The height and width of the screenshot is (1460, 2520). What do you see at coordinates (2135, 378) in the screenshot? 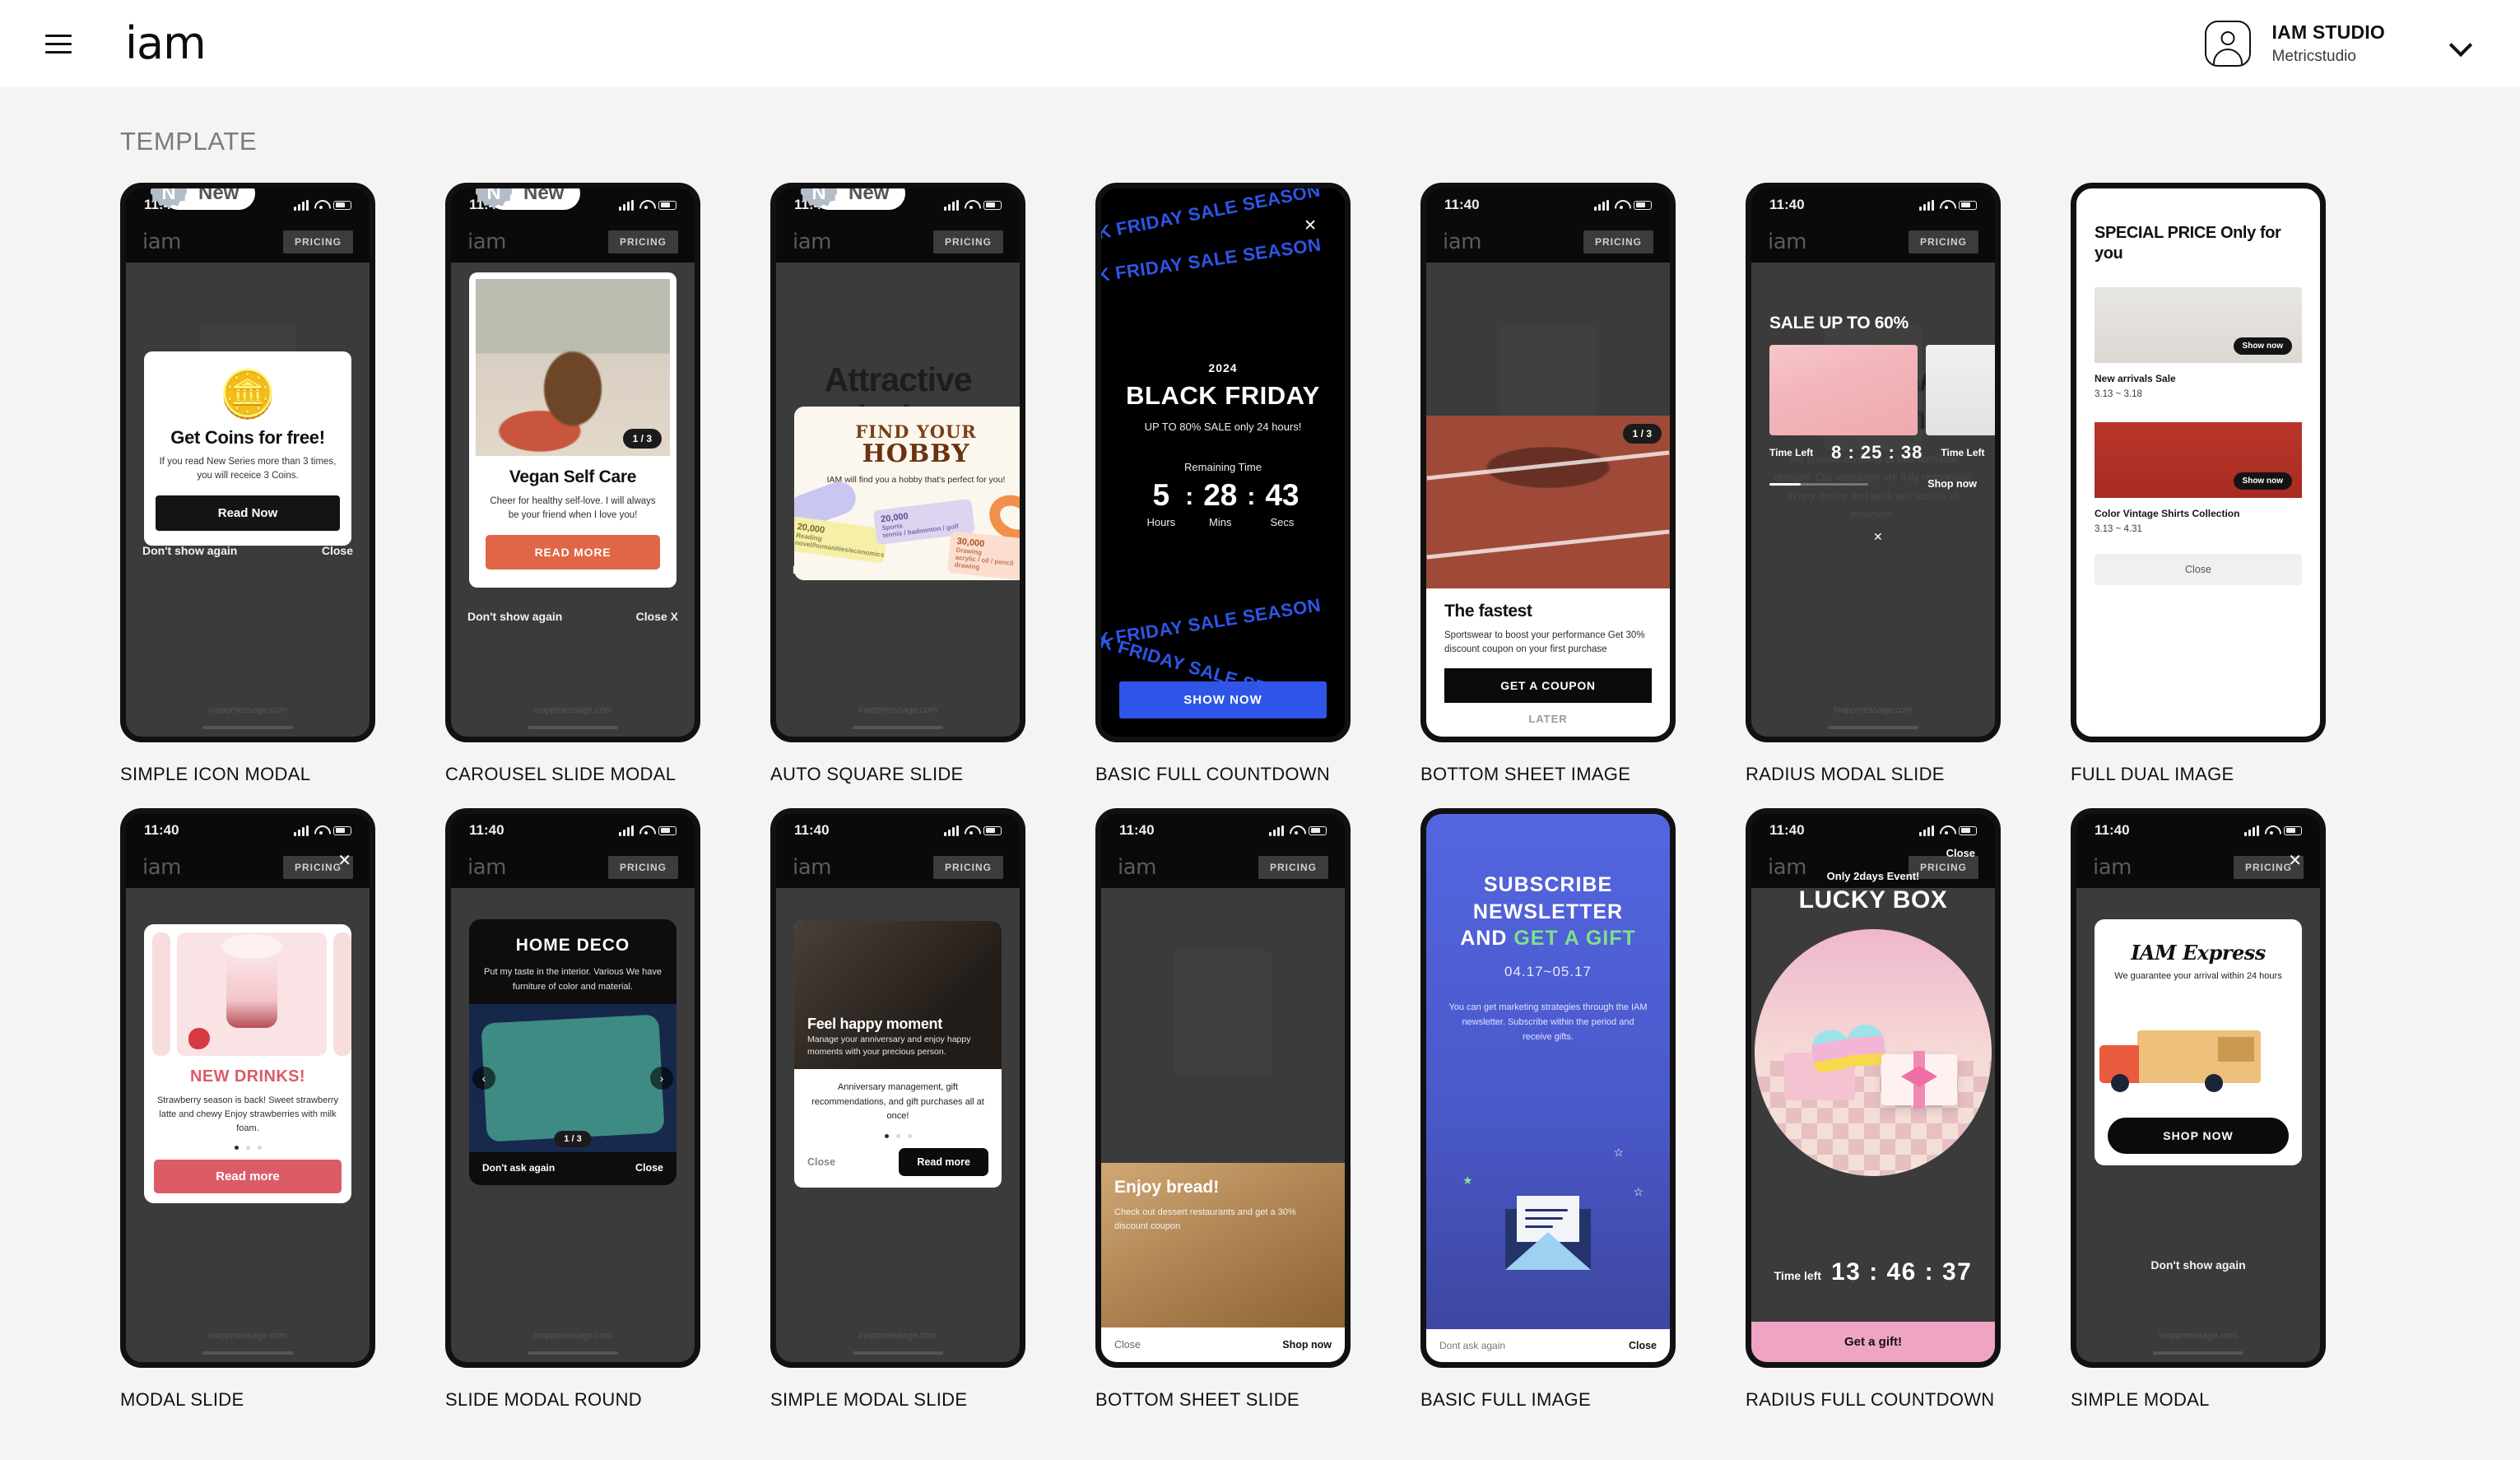
I see `item-caption: New arrivals Sale` at bounding box center [2135, 378].